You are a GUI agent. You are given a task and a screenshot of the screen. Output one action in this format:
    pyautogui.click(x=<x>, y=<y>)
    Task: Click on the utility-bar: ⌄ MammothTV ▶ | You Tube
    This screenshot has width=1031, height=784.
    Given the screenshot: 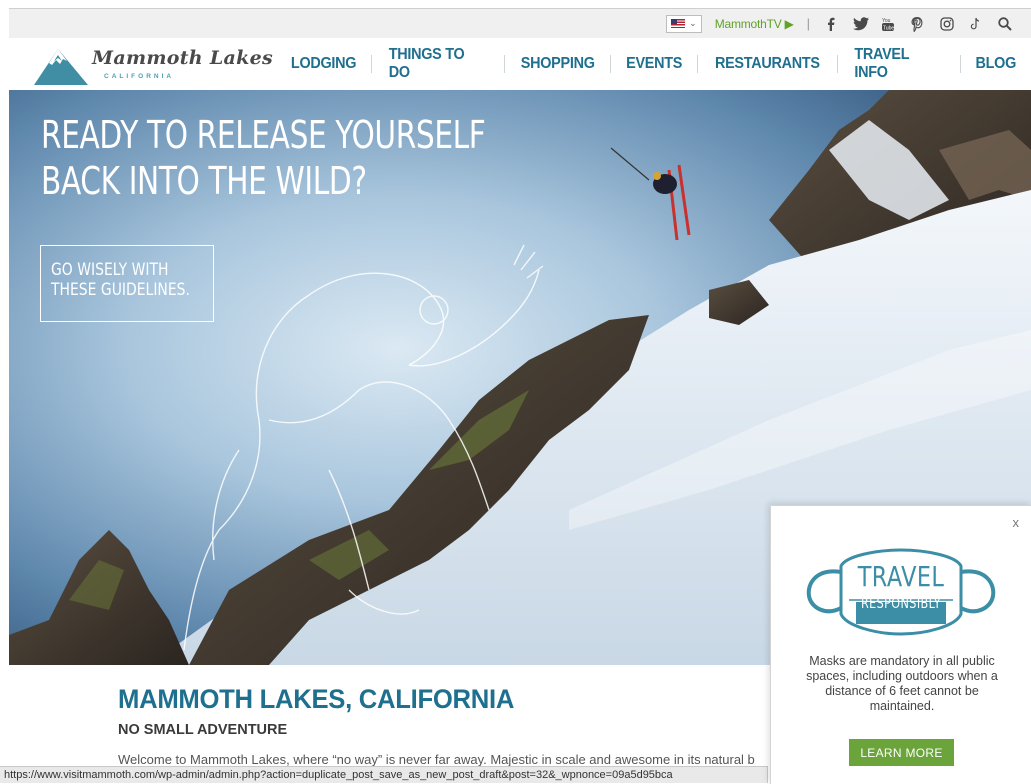 What is the action you would take?
    pyautogui.click(x=520, y=23)
    